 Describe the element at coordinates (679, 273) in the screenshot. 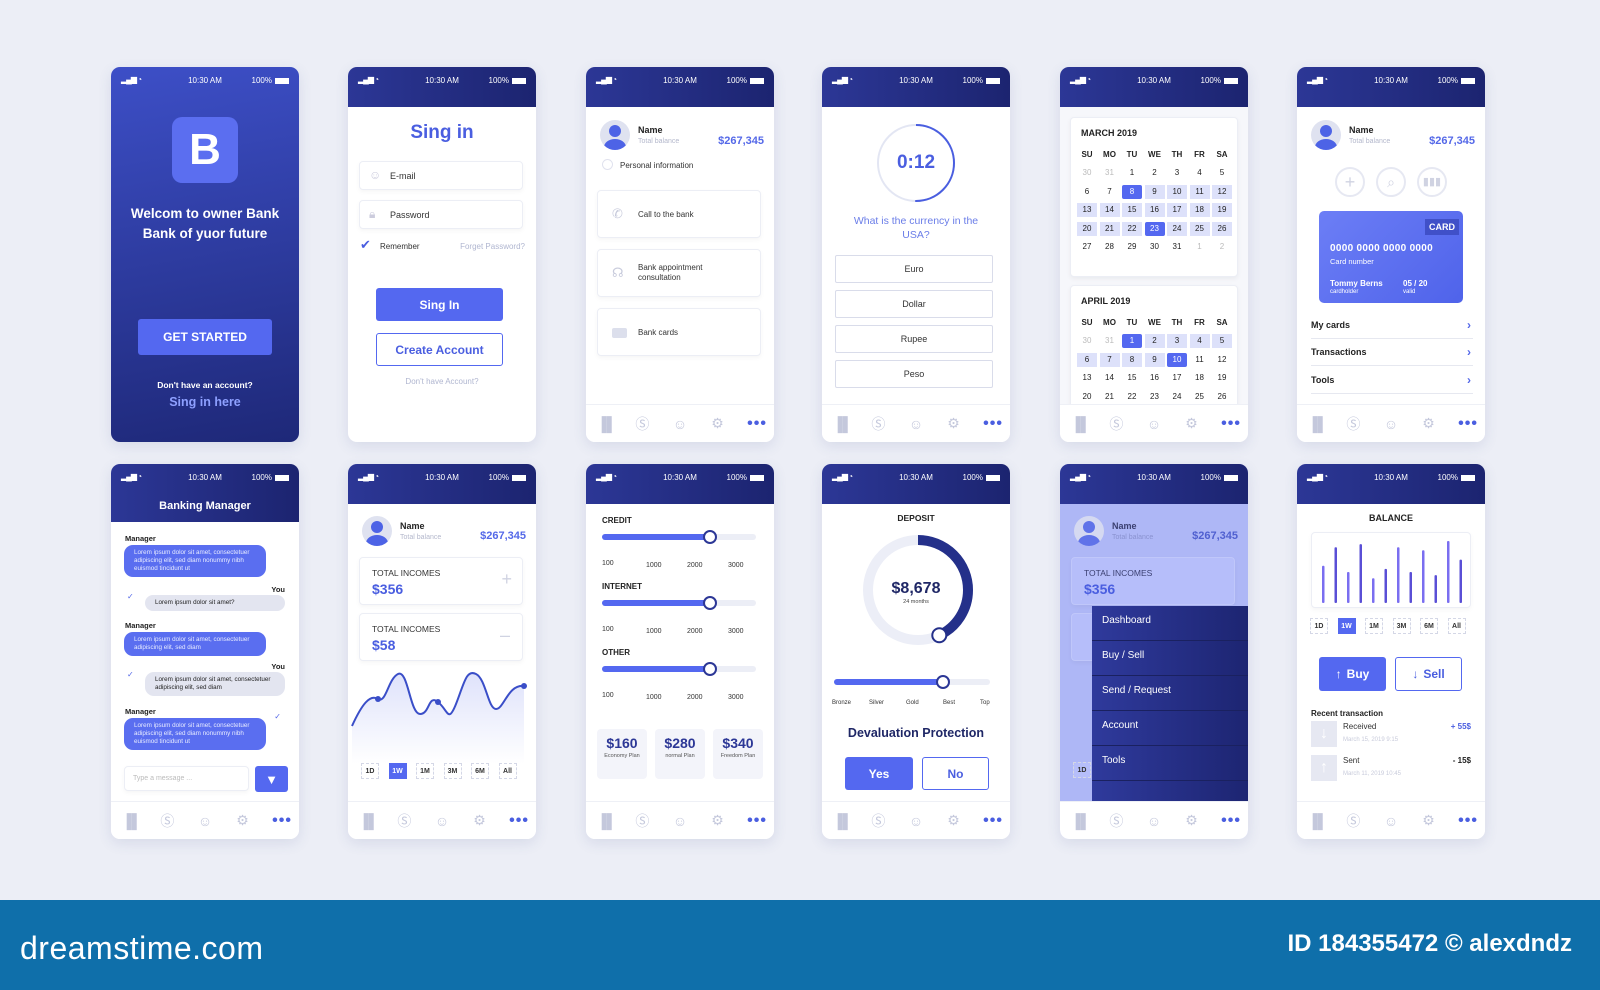

I see `appointment-item: ☊ Bank appointment consultation` at that location.